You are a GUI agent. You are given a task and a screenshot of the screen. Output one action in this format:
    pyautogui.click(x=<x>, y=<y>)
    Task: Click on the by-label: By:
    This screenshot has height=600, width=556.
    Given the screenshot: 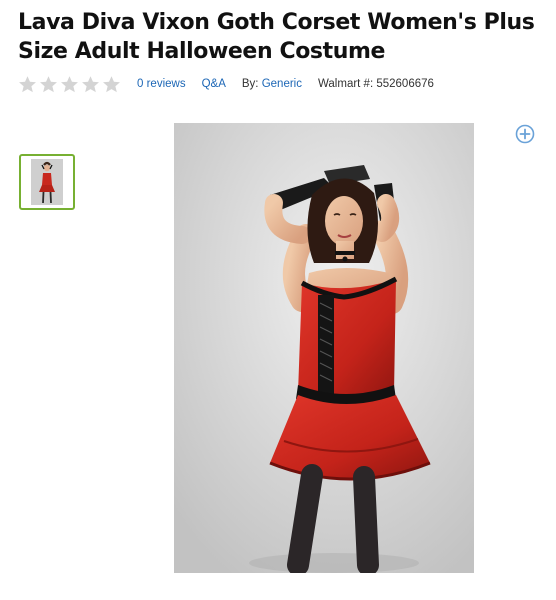 What is the action you would take?
    pyautogui.click(x=250, y=84)
    